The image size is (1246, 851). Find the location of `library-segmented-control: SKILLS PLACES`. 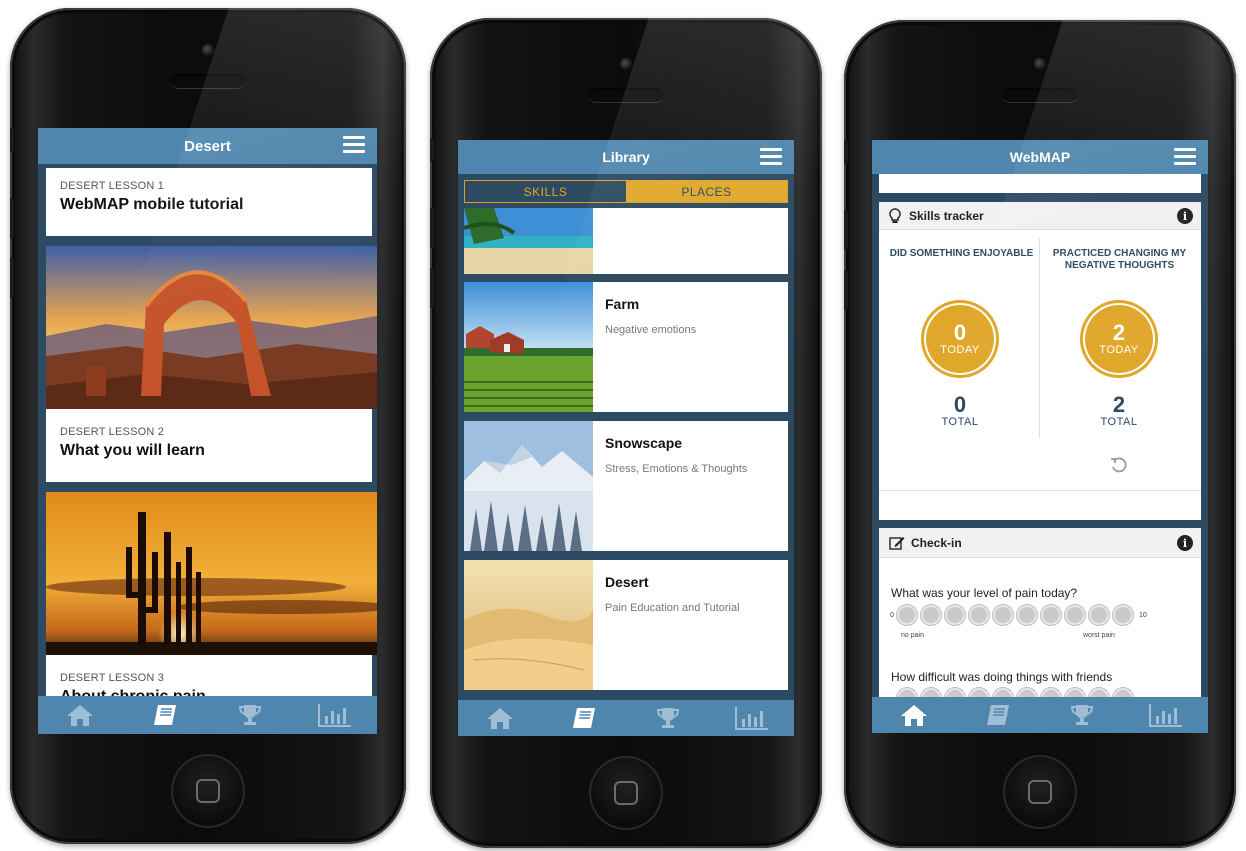

library-segmented-control: SKILLS PLACES is located at coordinates (626, 191).